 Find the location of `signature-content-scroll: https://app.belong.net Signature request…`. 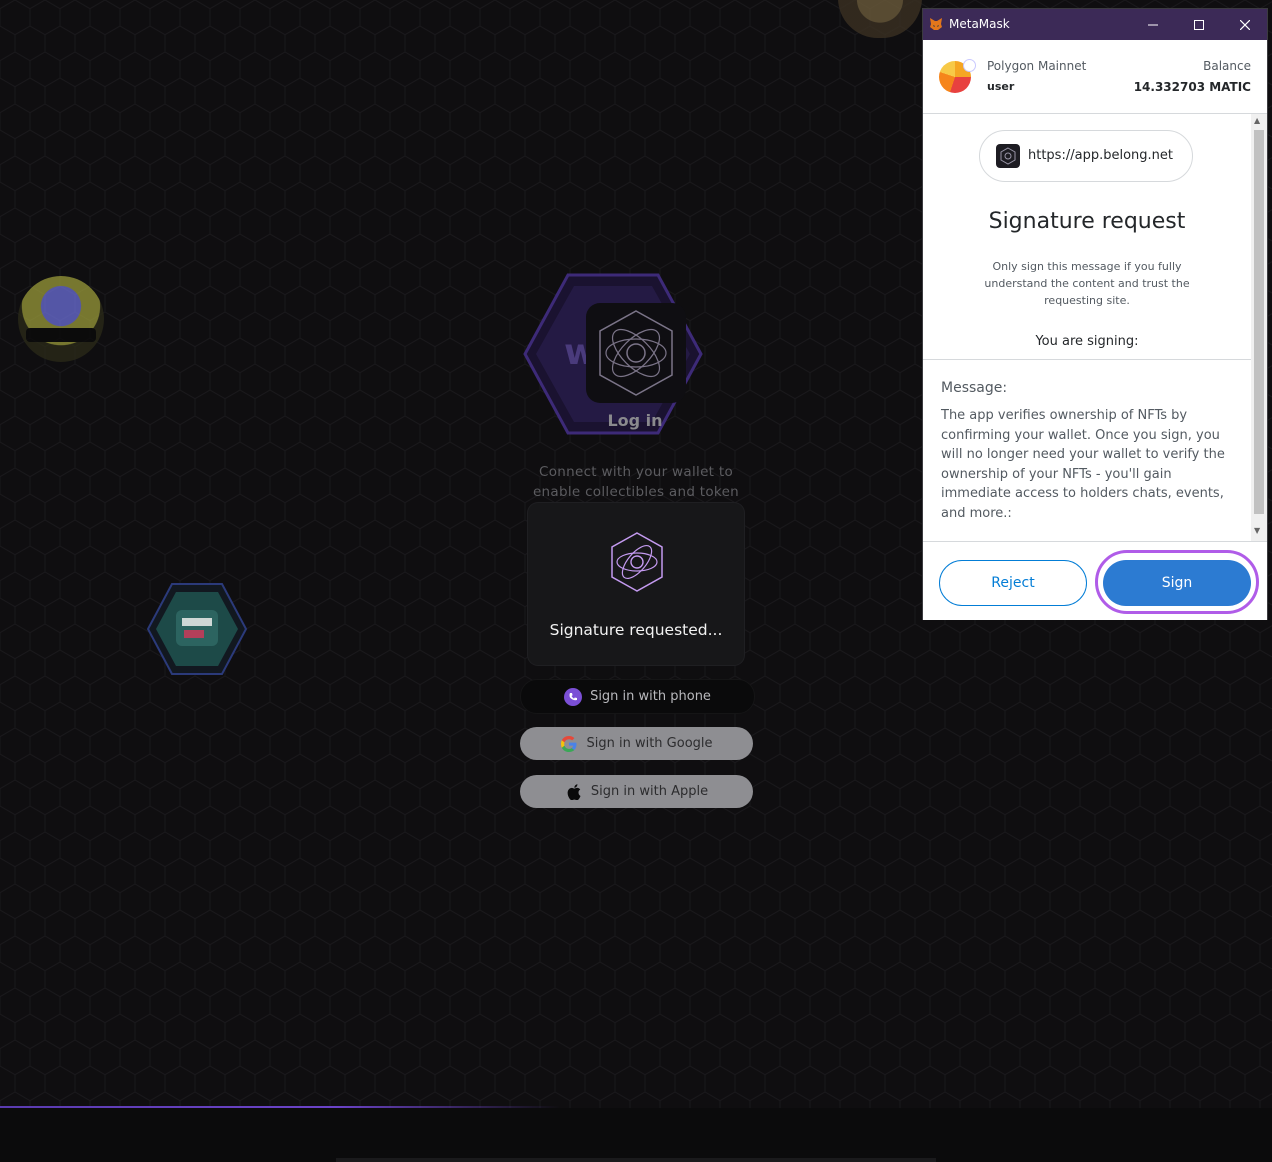

signature-content-scroll: https://app.belong.net Signature request… is located at coordinates (1095, 327).